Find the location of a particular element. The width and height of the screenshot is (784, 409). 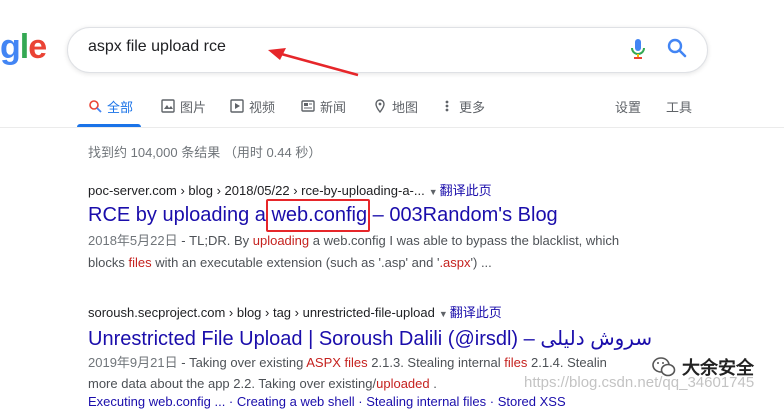

snippet-highlight: uploading is located at coordinates (281, 240).